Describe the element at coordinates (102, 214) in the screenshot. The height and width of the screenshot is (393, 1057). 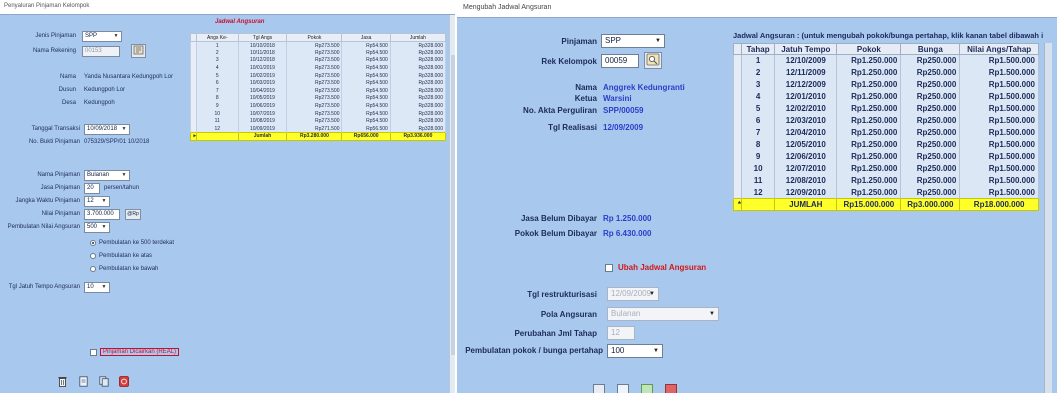
I see `nilai-pinjaman-field: 3.700.000` at that location.